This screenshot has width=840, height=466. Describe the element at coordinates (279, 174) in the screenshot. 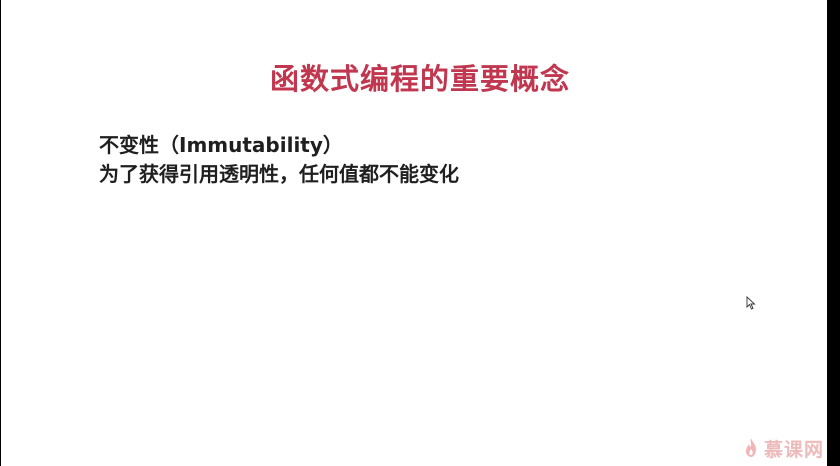

I see `body-line-2: 为了获得引用透明性，任何值都不能变化` at that location.